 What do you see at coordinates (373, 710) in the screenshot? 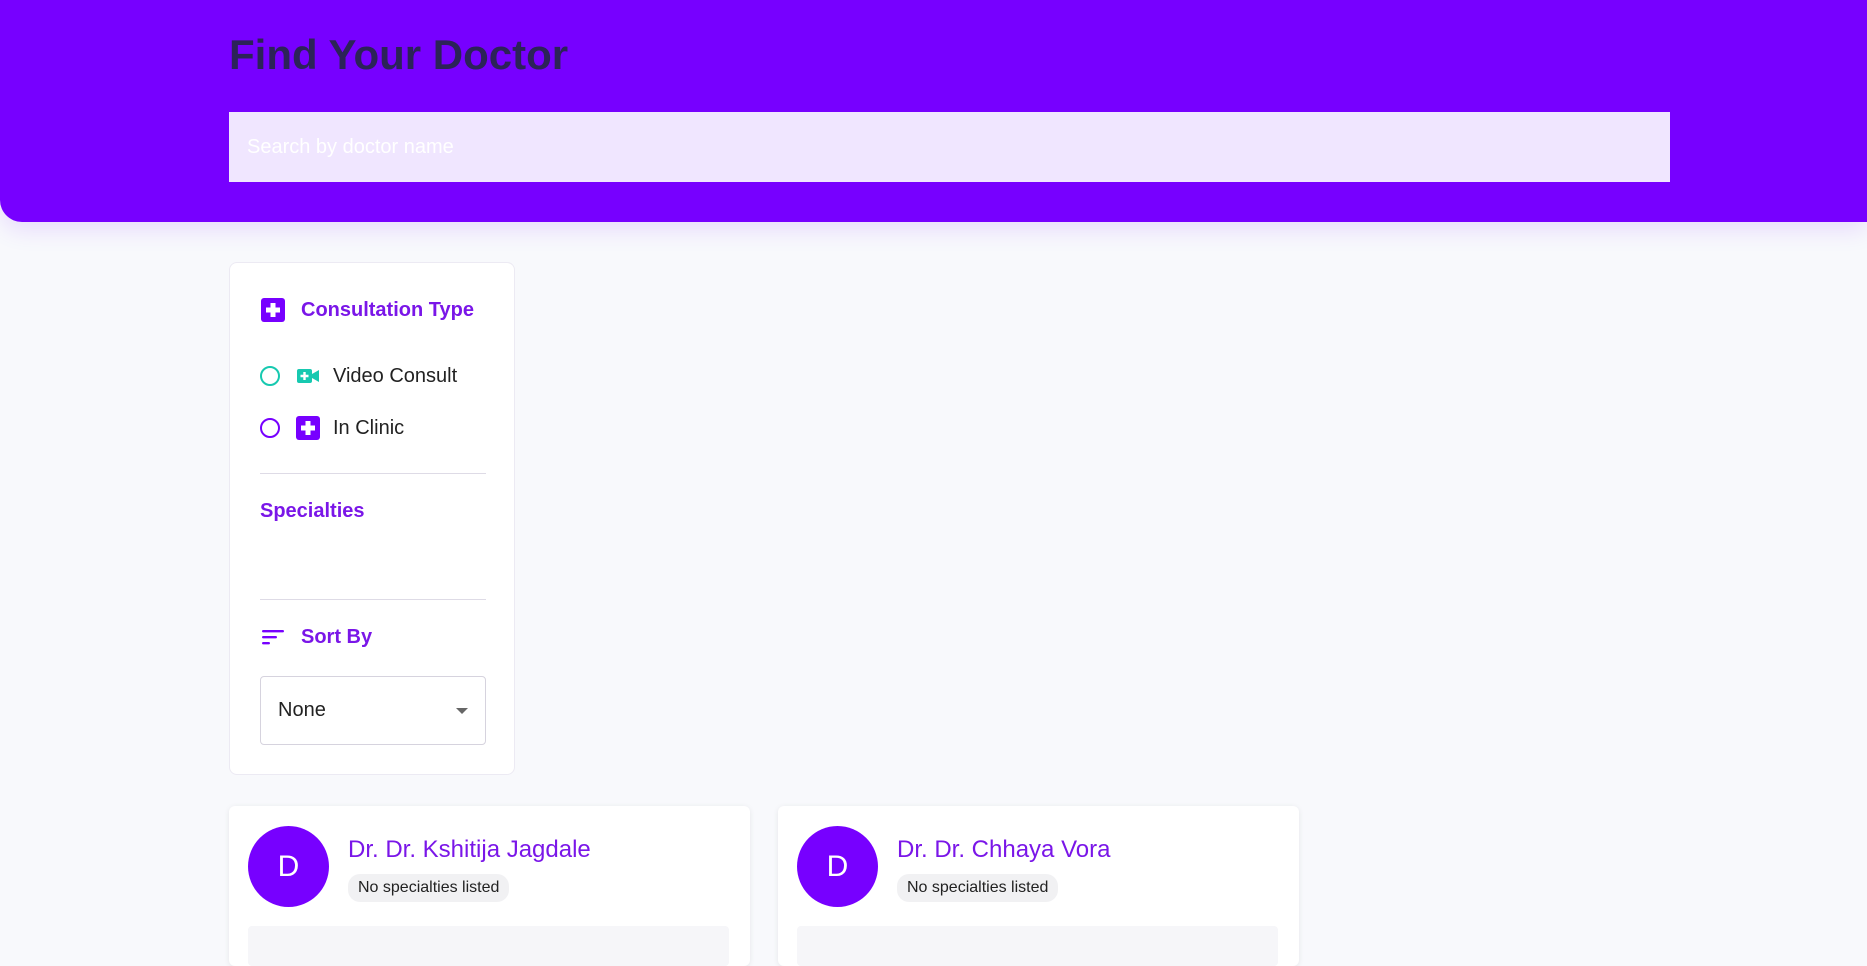
I see `sort-select: None` at bounding box center [373, 710].